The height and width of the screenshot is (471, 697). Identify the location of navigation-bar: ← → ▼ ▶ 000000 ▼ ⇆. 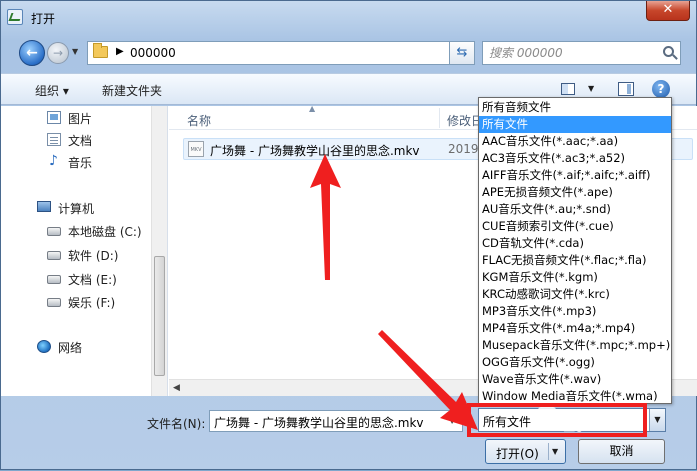
(348, 53).